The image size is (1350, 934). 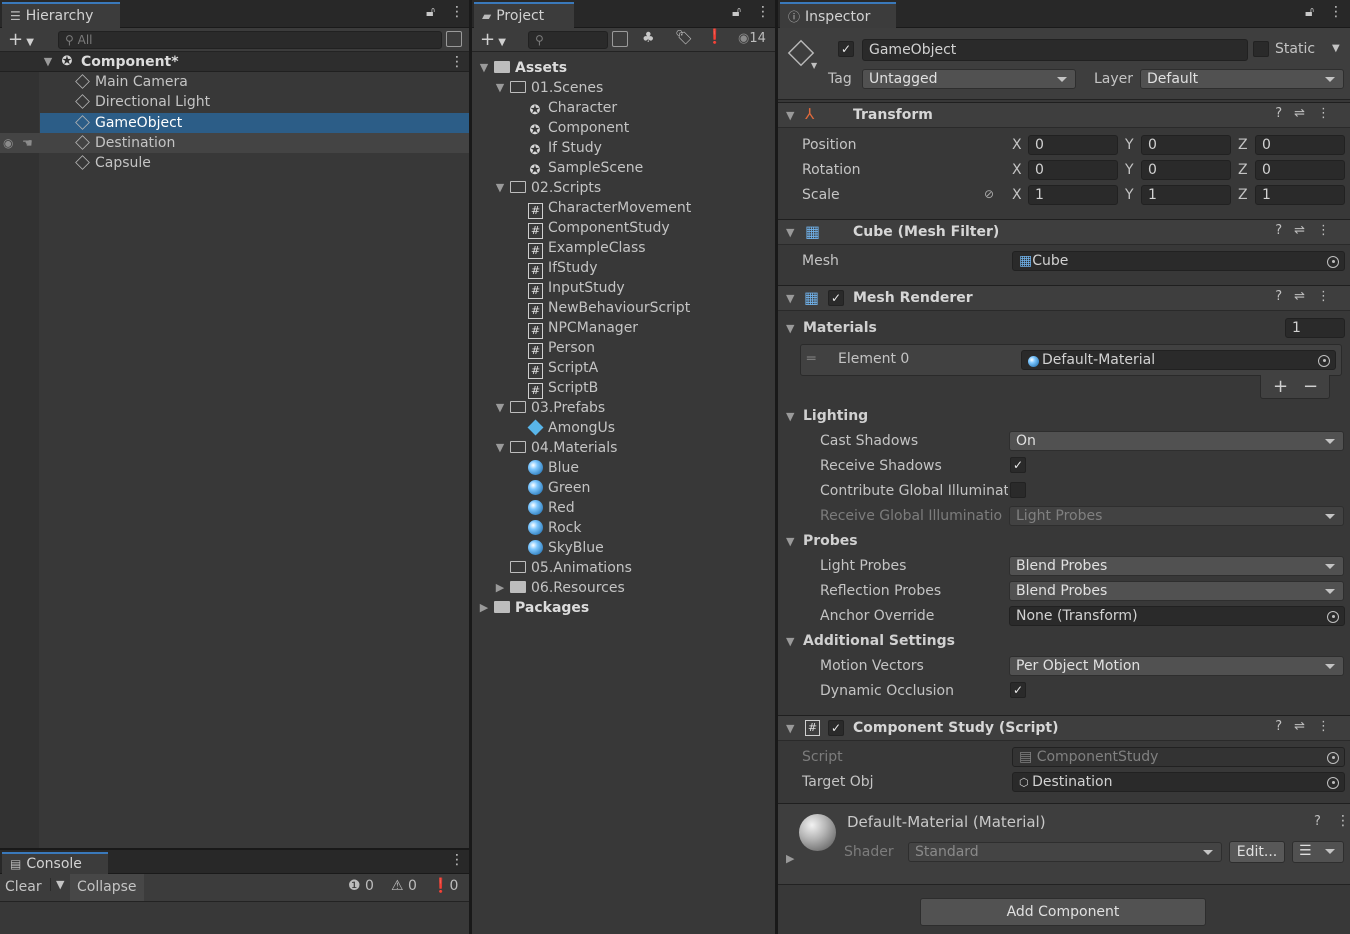 What do you see at coordinates (1310, 386) in the screenshot?
I see `remove-element-button: −` at bounding box center [1310, 386].